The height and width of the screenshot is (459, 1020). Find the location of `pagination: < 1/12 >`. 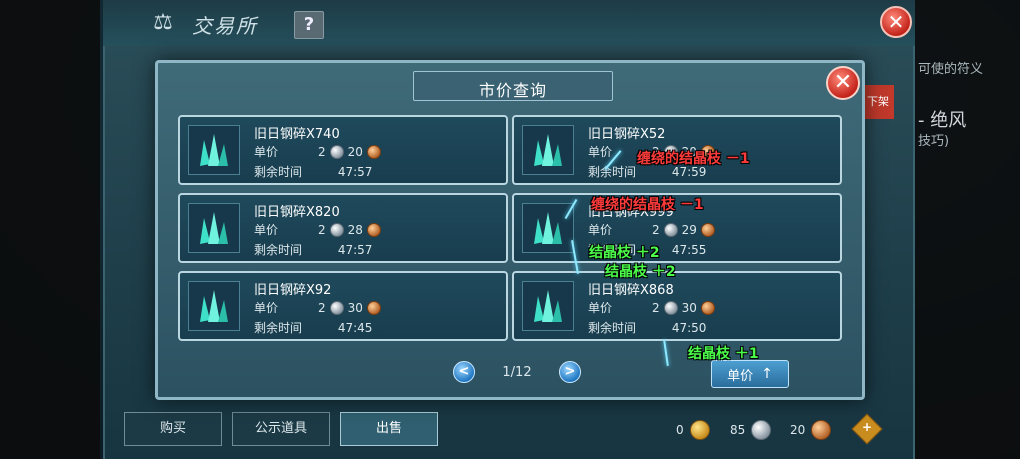

pagination: < 1/12 > is located at coordinates (517, 372).